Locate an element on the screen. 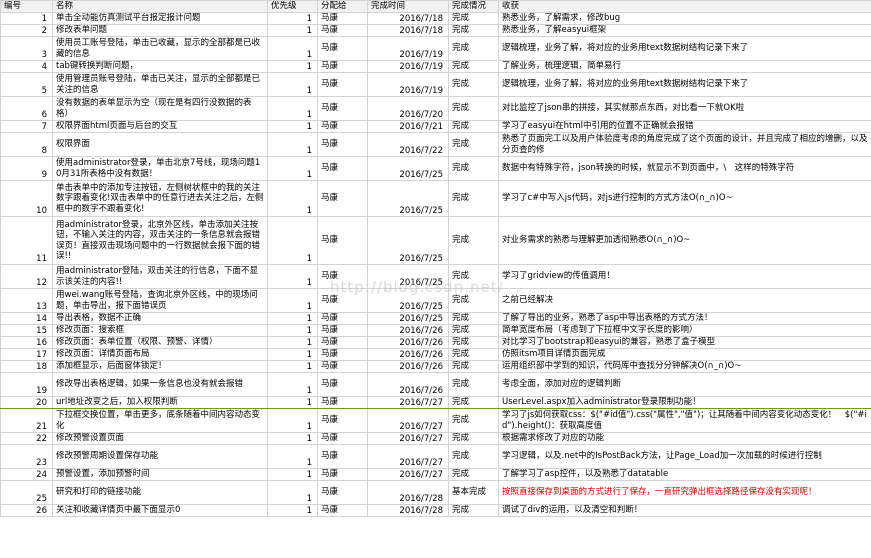  header-gain: 收获 is located at coordinates (684, 6).